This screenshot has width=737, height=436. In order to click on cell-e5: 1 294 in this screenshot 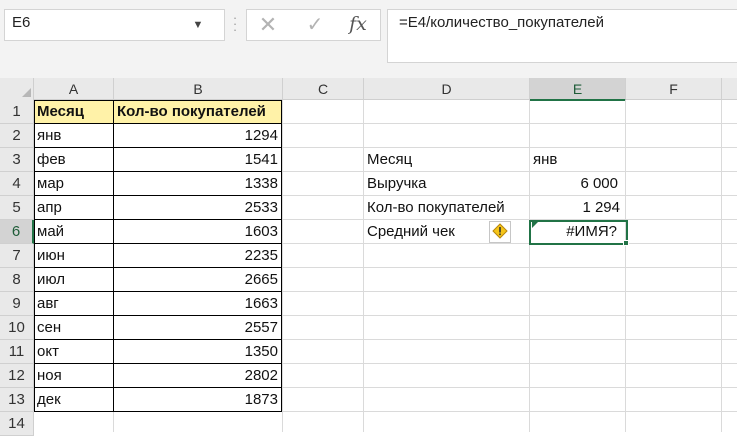, I will do `click(577, 208)`.